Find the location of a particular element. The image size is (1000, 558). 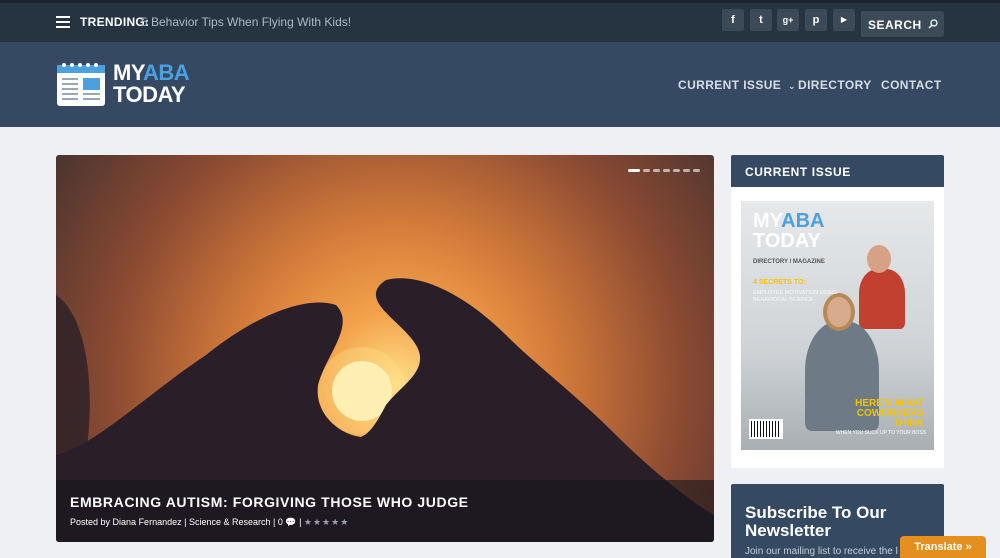

newsletter-text: Join our mailing list to receive the l is located at coordinates (821, 551).